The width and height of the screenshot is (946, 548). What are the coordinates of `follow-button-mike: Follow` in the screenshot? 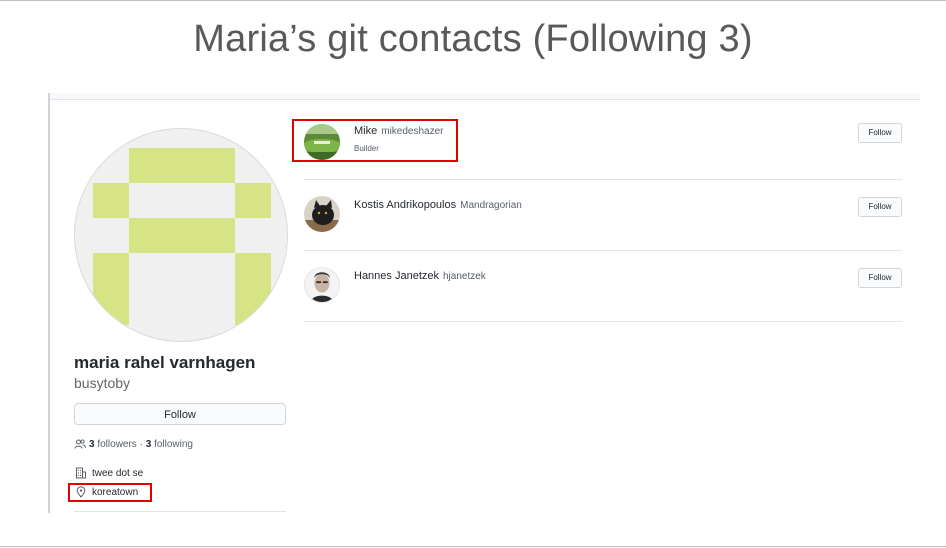 It's located at (880, 133).